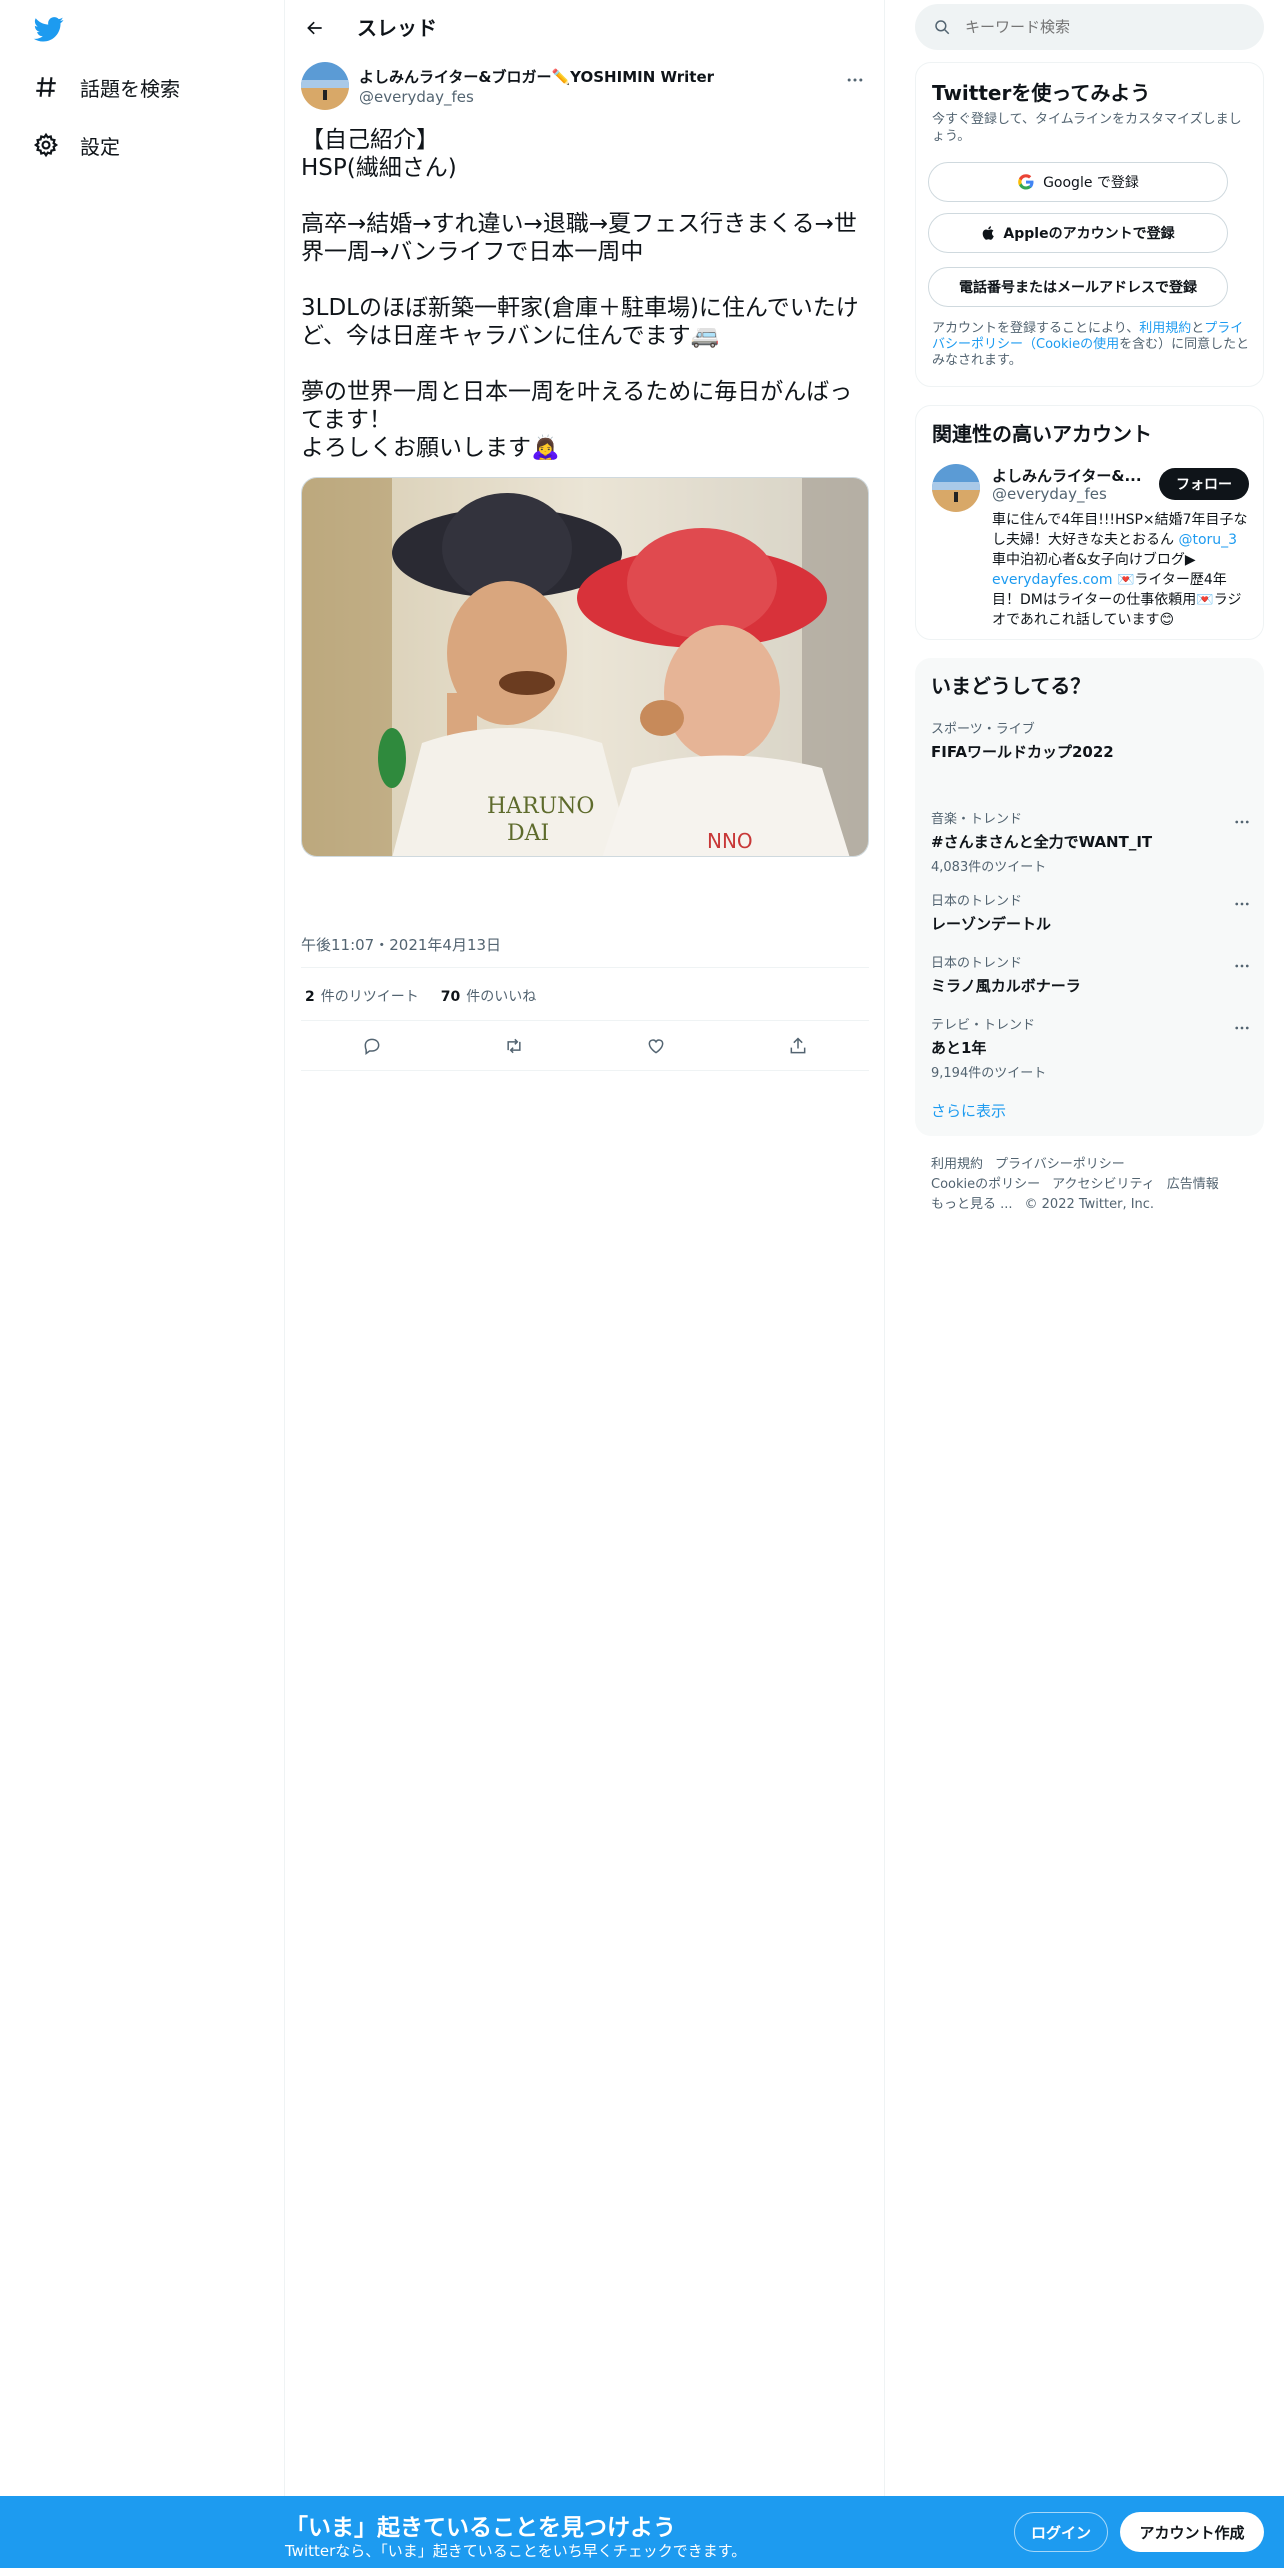 The height and width of the screenshot is (2568, 1284). Describe the element at coordinates (536, 76) in the screenshot. I see `author-name: よしみんライター&ブロガー✏️YOSHIMIN Writer` at that location.